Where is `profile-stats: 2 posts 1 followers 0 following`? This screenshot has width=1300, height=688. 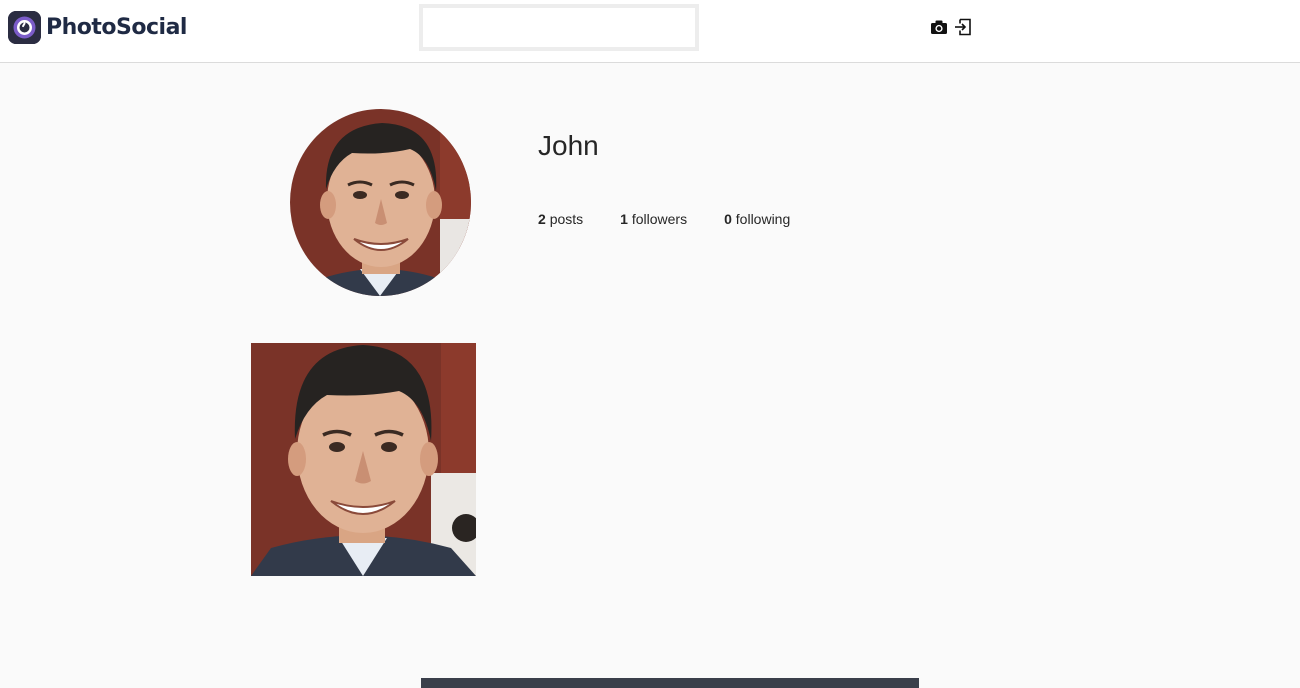
profile-stats: 2 posts 1 followers 0 following is located at coordinates (682, 219).